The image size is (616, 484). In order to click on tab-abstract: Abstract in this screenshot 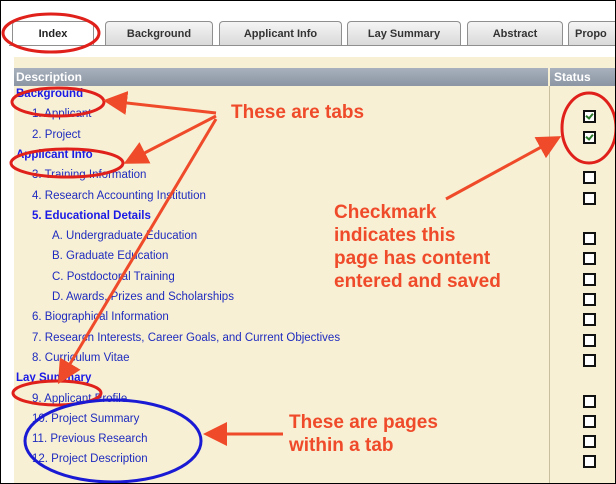, I will do `click(515, 33)`.